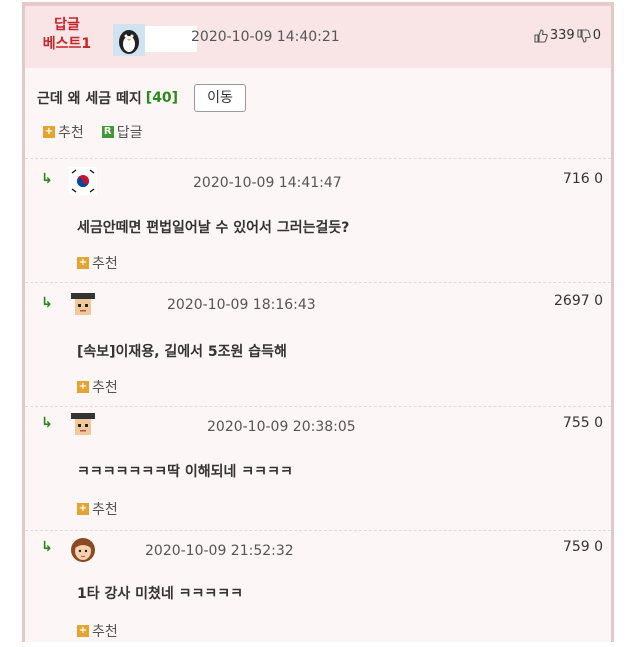  What do you see at coordinates (582, 179) in the screenshot?
I see `comment-votes: 716 0` at bounding box center [582, 179].